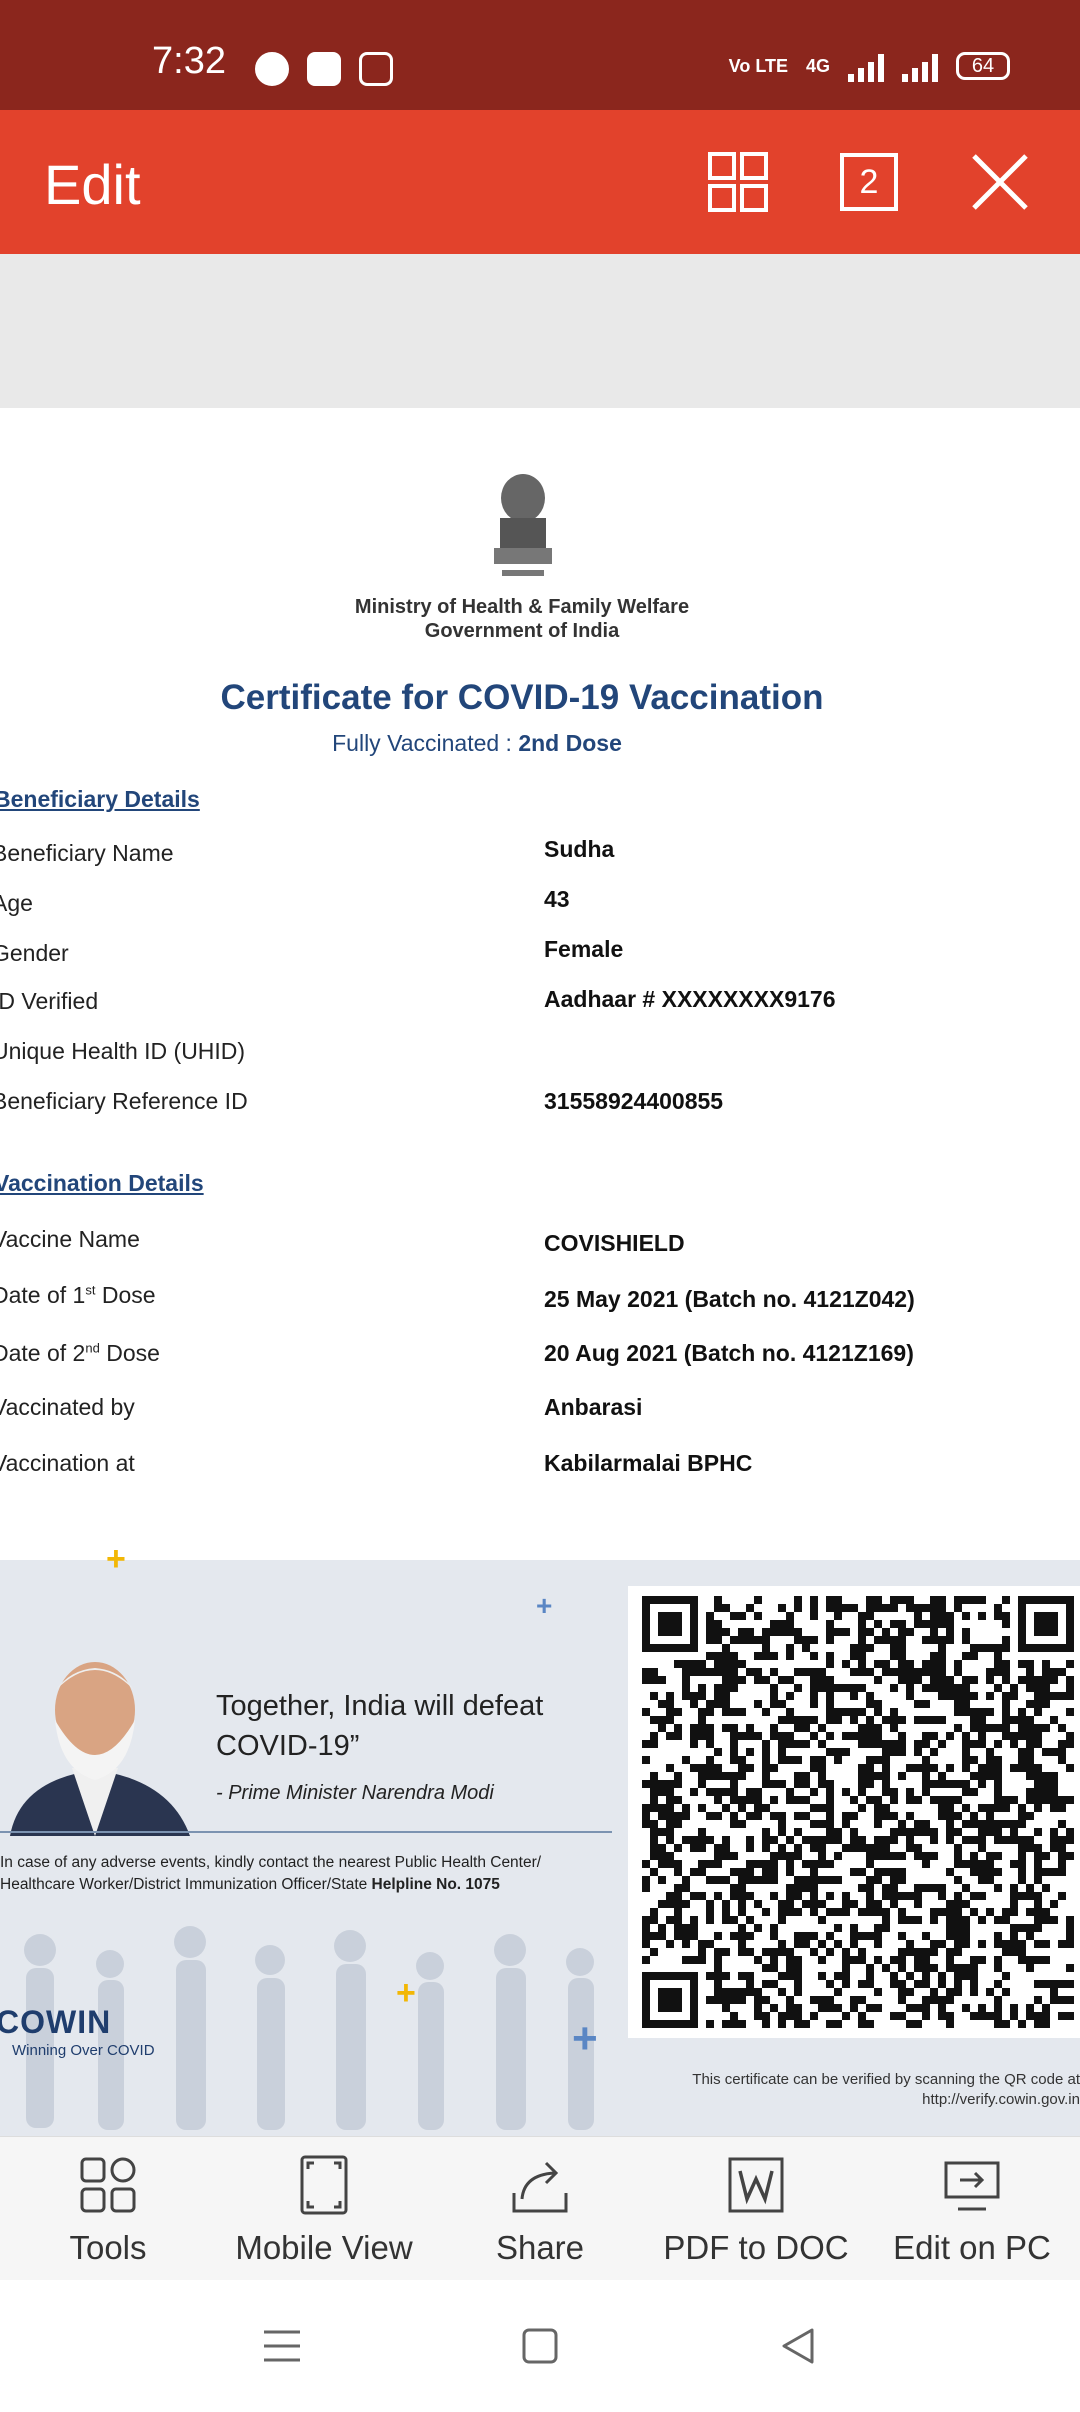 The height and width of the screenshot is (2412, 1080). I want to click on tools-label: Tools, so click(108, 2247).